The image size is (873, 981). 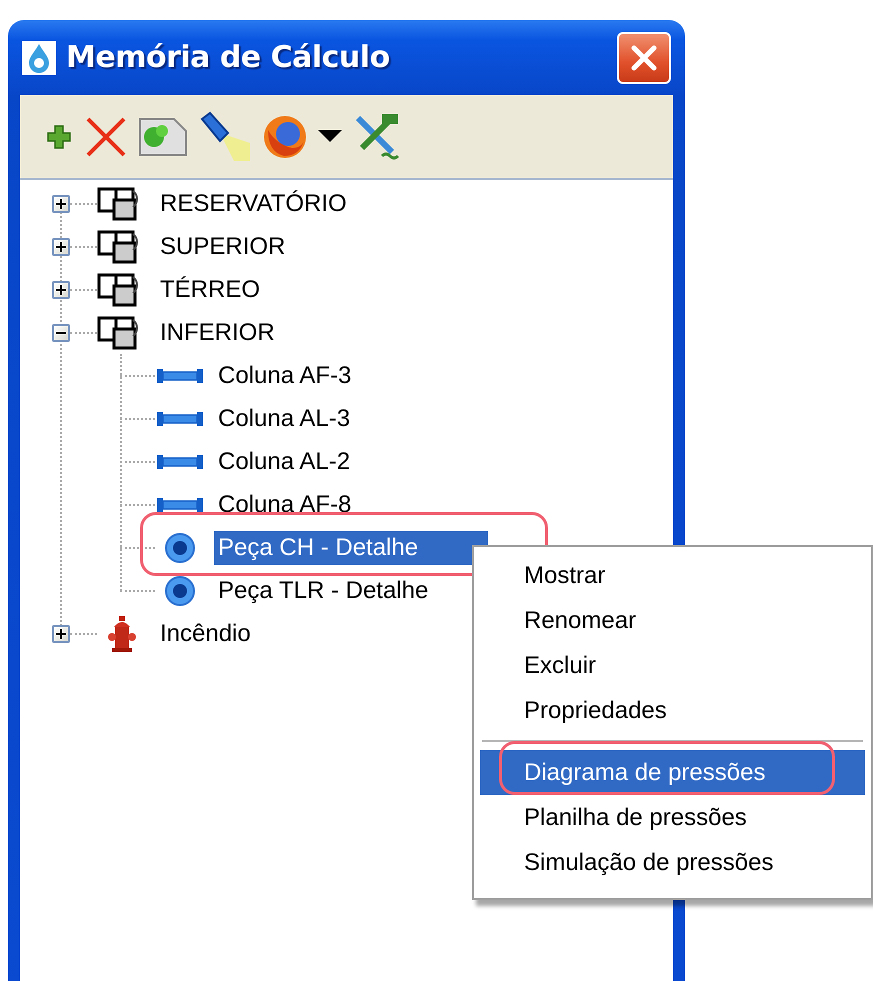 What do you see at coordinates (284, 419) in the screenshot?
I see `tree-item: Coluna AL-3` at bounding box center [284, 419].